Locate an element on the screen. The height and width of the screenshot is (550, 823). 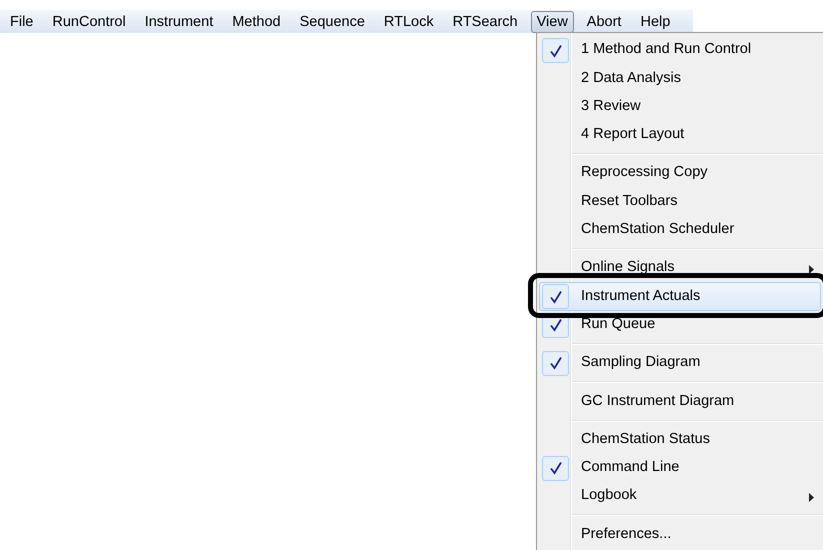
menu-item: RunControl is located at coordinates (89, 21).